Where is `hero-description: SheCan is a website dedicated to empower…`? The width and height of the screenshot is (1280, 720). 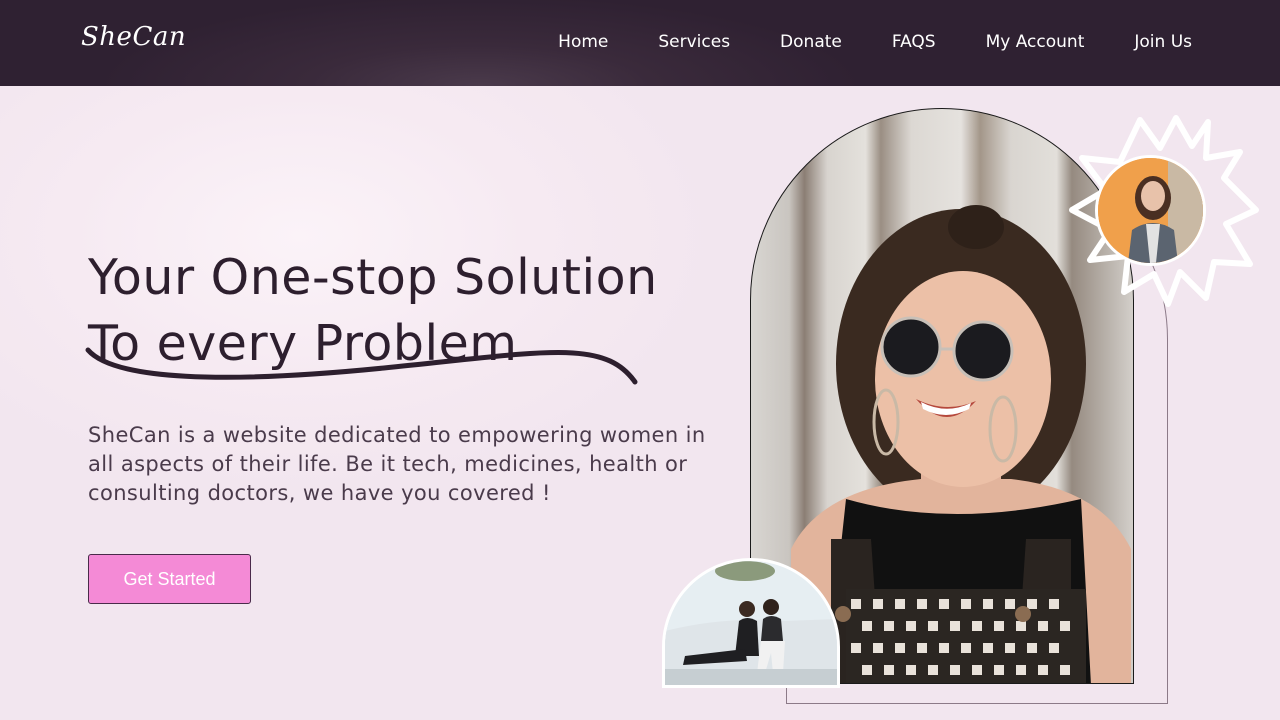 hero-description: SheCan is a website dedicated to empower… is located at coordinates (397, 464).